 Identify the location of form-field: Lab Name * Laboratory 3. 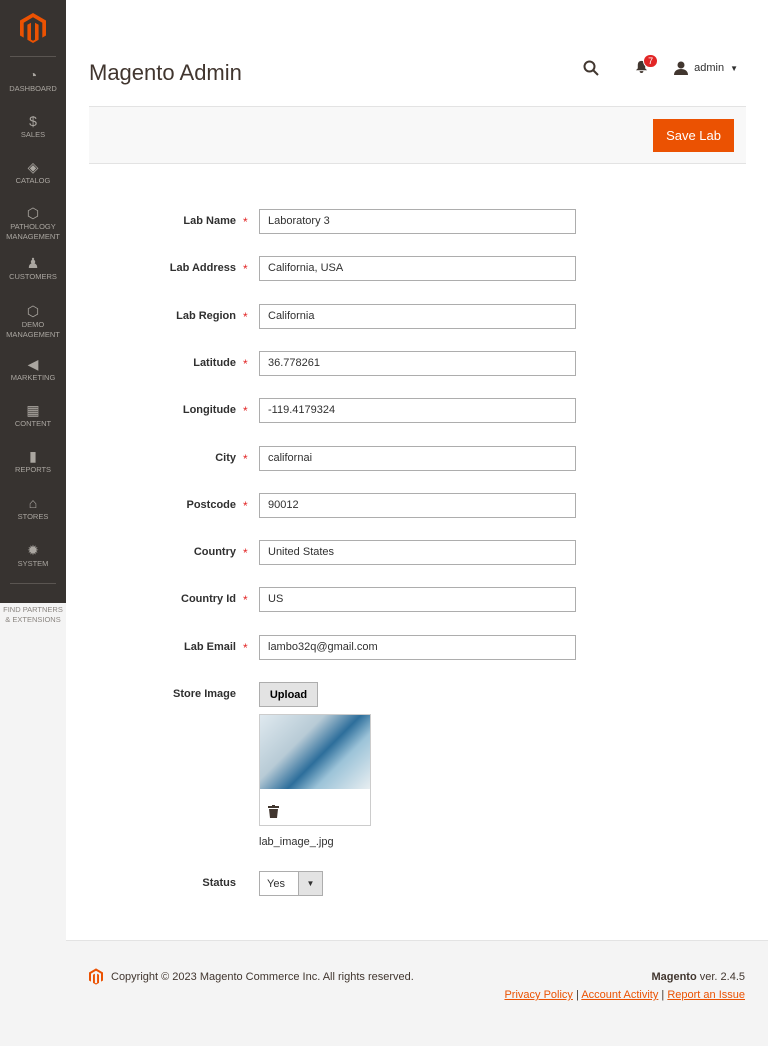
(417, 221).